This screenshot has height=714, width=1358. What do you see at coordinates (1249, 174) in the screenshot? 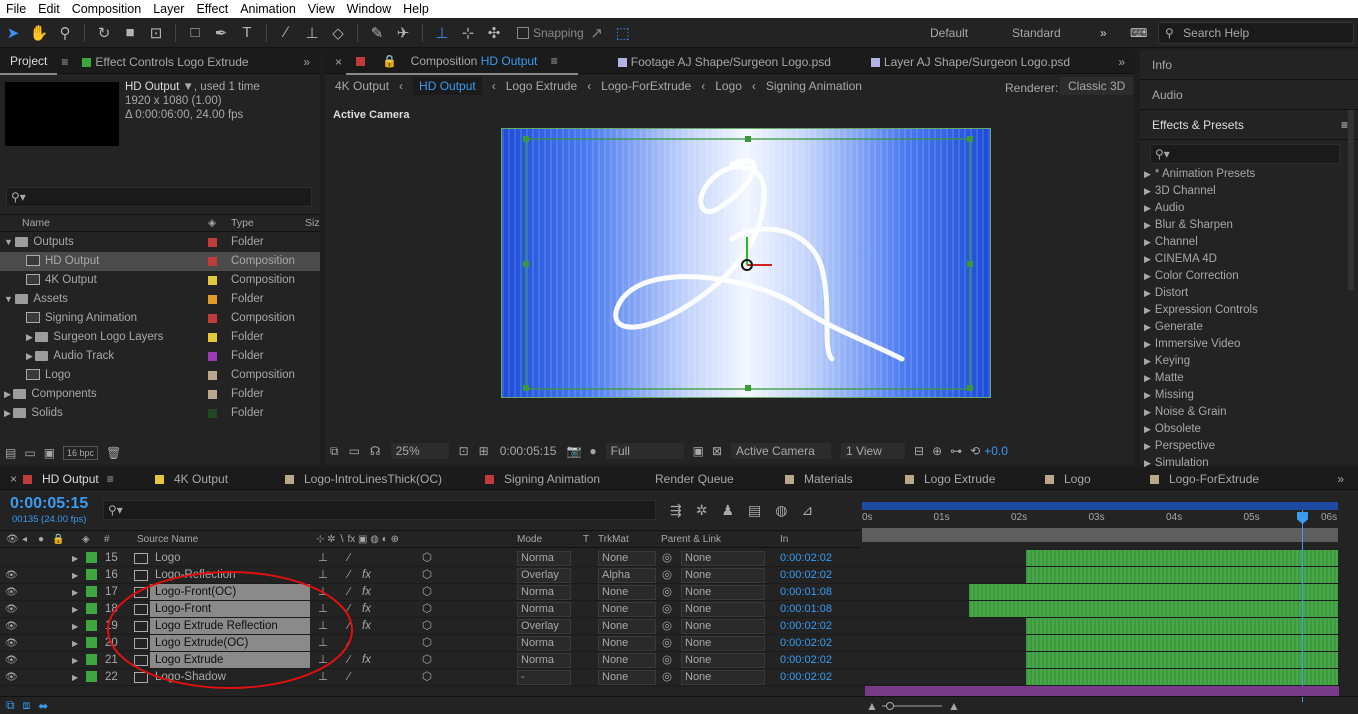
I see `effect-category: ▶ * Animation Presets` at bounding box center [1249, 174].